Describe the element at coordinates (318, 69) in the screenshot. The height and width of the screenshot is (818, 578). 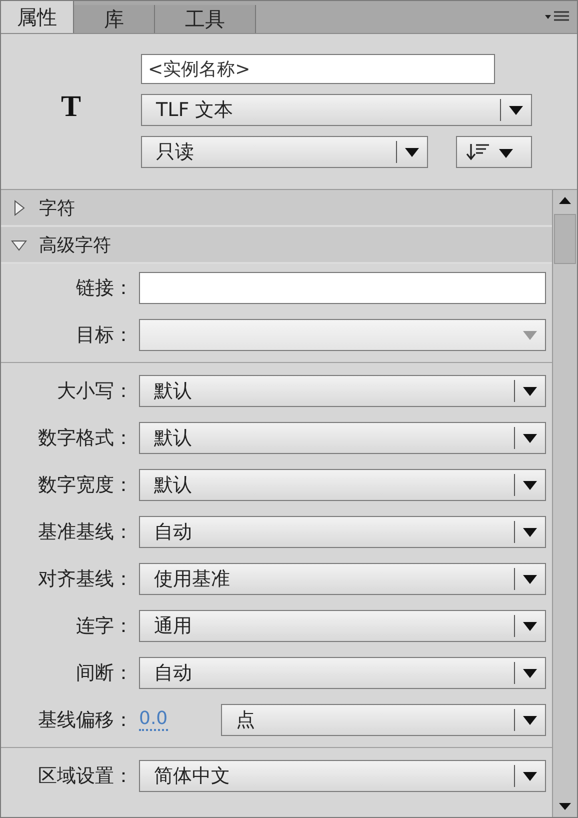
I see `instance-name-field: <实例名称>` at that location.